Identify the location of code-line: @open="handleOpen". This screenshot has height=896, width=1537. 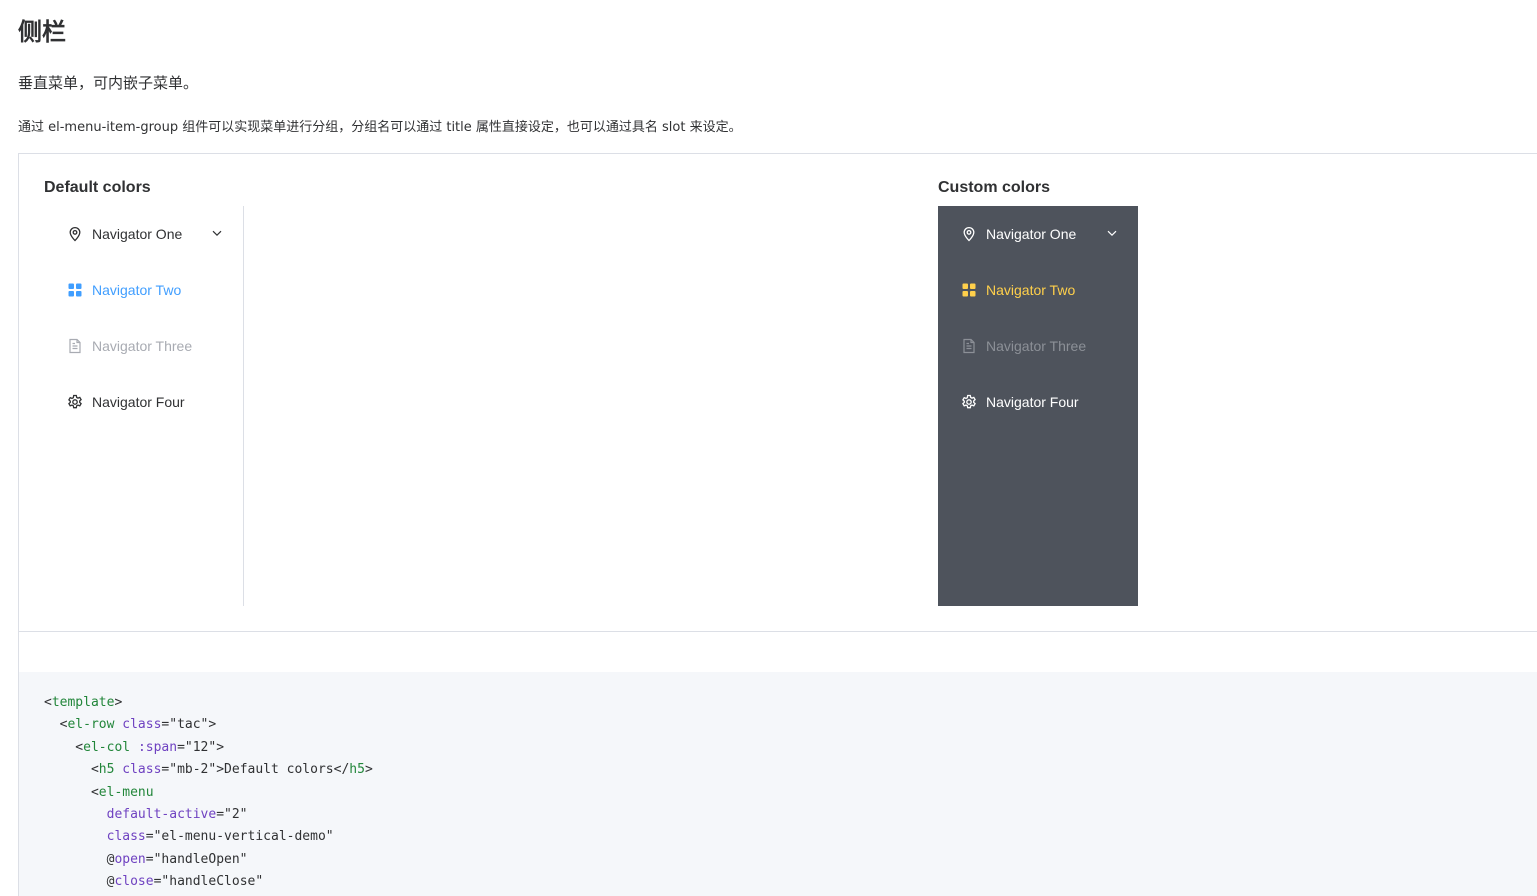
(790, 860).